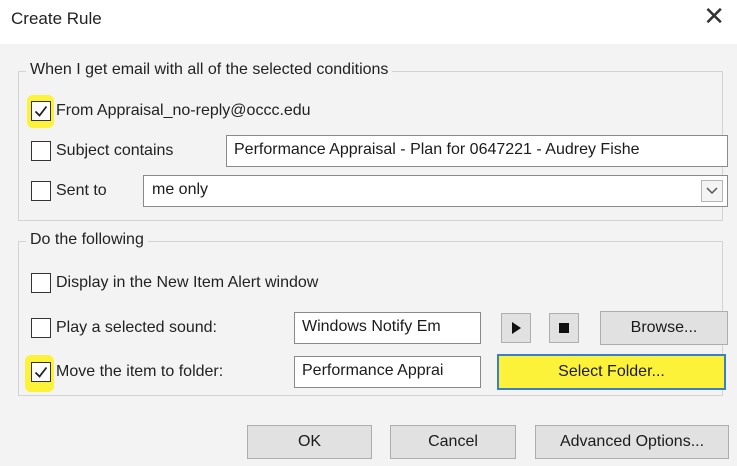 This screenshot has height=466, width=737. What do you see at coordinates (87, 240) in the screenshot?
I see `actions-legend: Do the following` at bounding box center [87, 240].